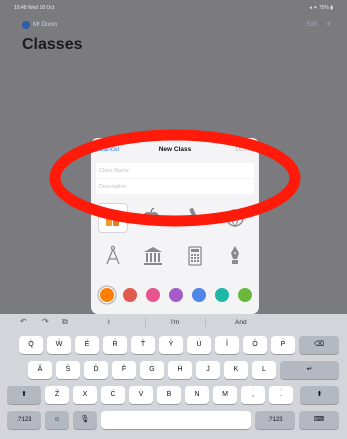 This screenshot has height=439, width=347. What do you see at coordinates (57, 395) in the screenshot?
I see `key-z: % Z` at bounding box center [57, 395].